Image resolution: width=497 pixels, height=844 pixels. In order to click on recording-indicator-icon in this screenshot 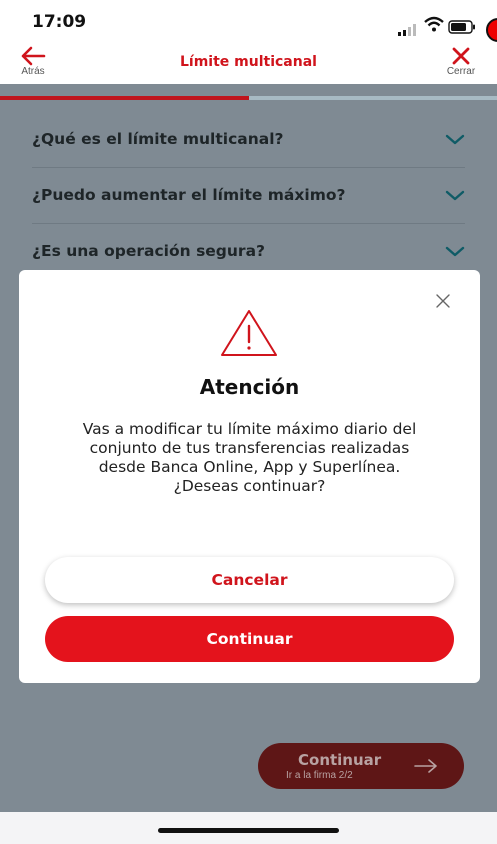, I will do `click(491, 30)`.